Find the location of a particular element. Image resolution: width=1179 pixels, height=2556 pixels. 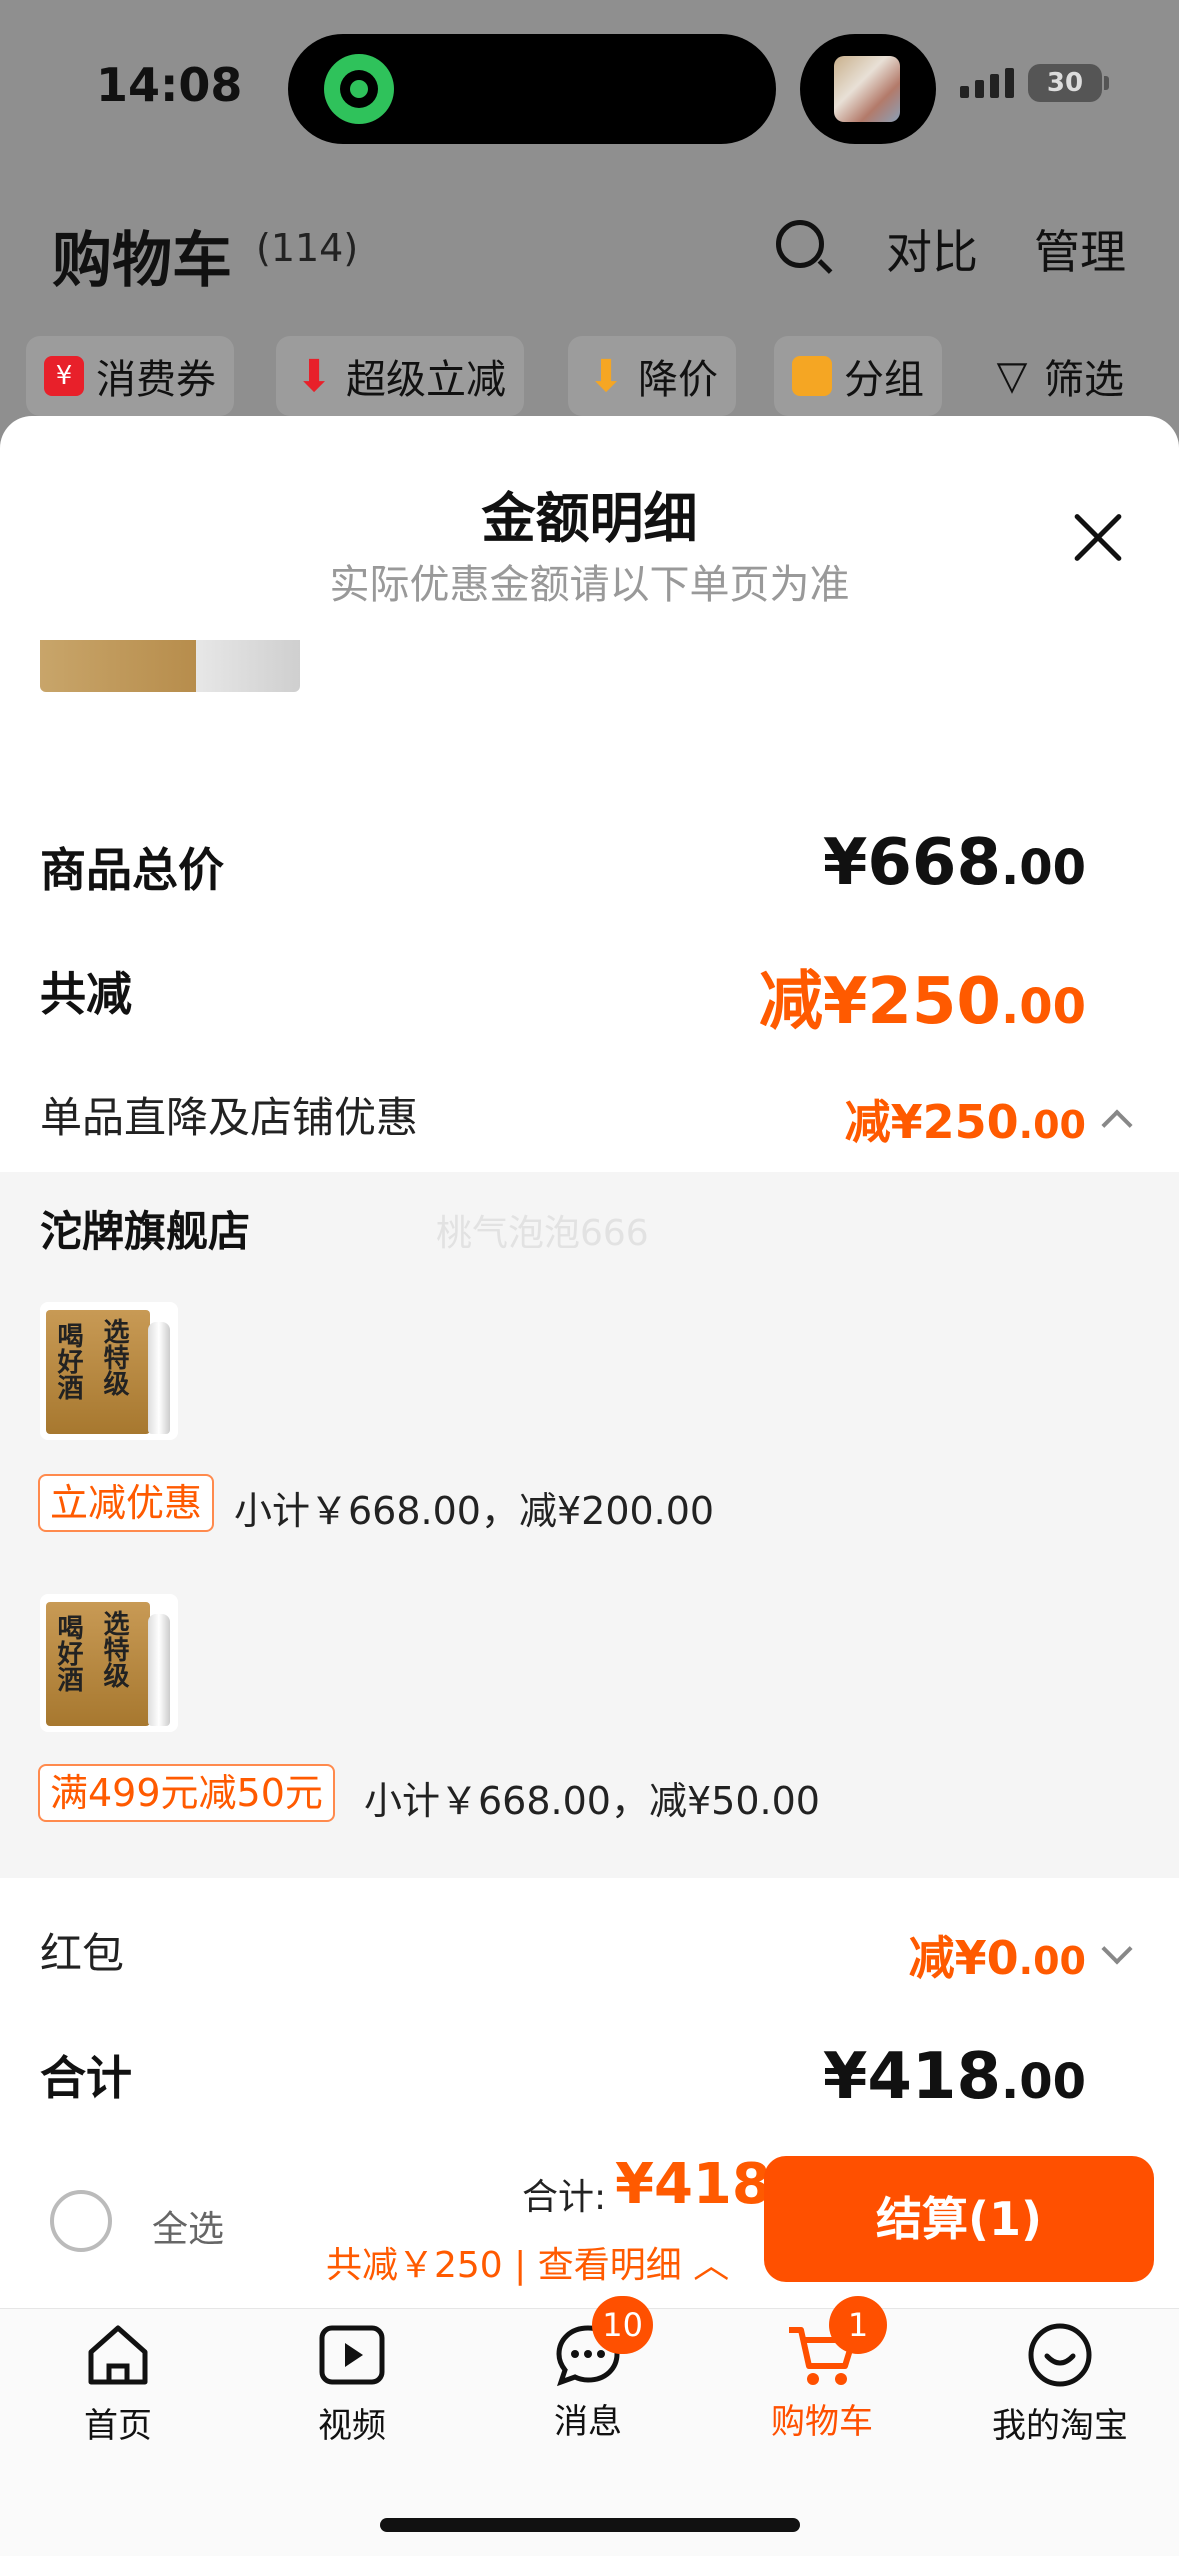

filter-label: 超级立减 is located at coordinates (426, 380).